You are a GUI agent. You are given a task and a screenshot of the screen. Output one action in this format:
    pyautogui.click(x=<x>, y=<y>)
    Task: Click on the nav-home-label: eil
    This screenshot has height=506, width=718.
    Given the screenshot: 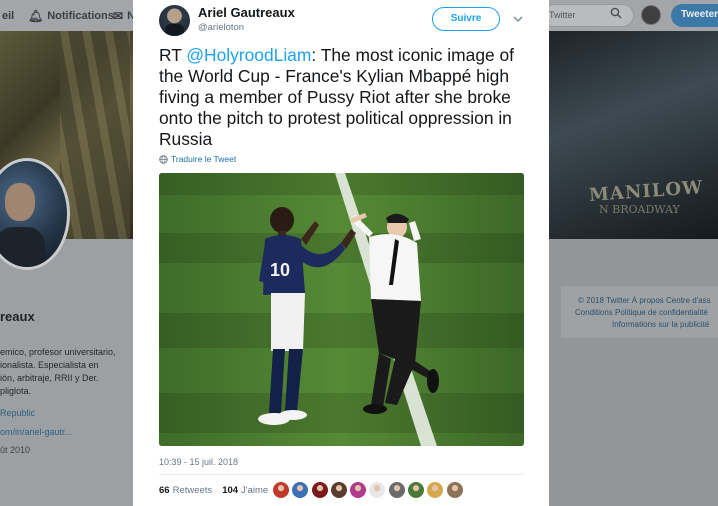 What is the action you would take?
    pyautogui.click(x=8, y=15)
    